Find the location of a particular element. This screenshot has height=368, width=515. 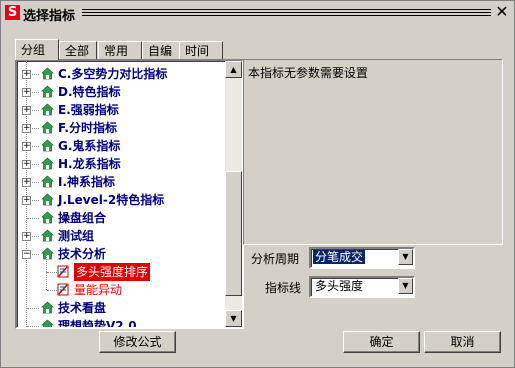

tree-item-label: G.鬼系指标 is located at coordinates (89, 146).